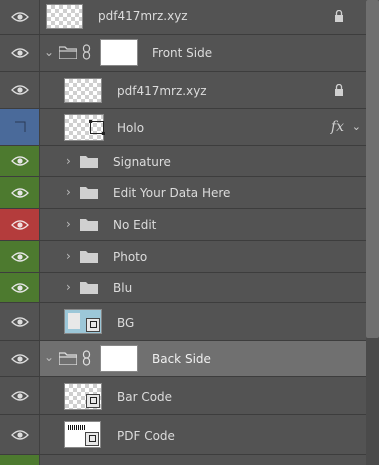 Image resolution: width=379 pixels, height=465 pixels. What do you see at coordinates (183, 161) in the screenshot?
I see `layer-row-signature: › Signature` at bounding box center [183, 161].